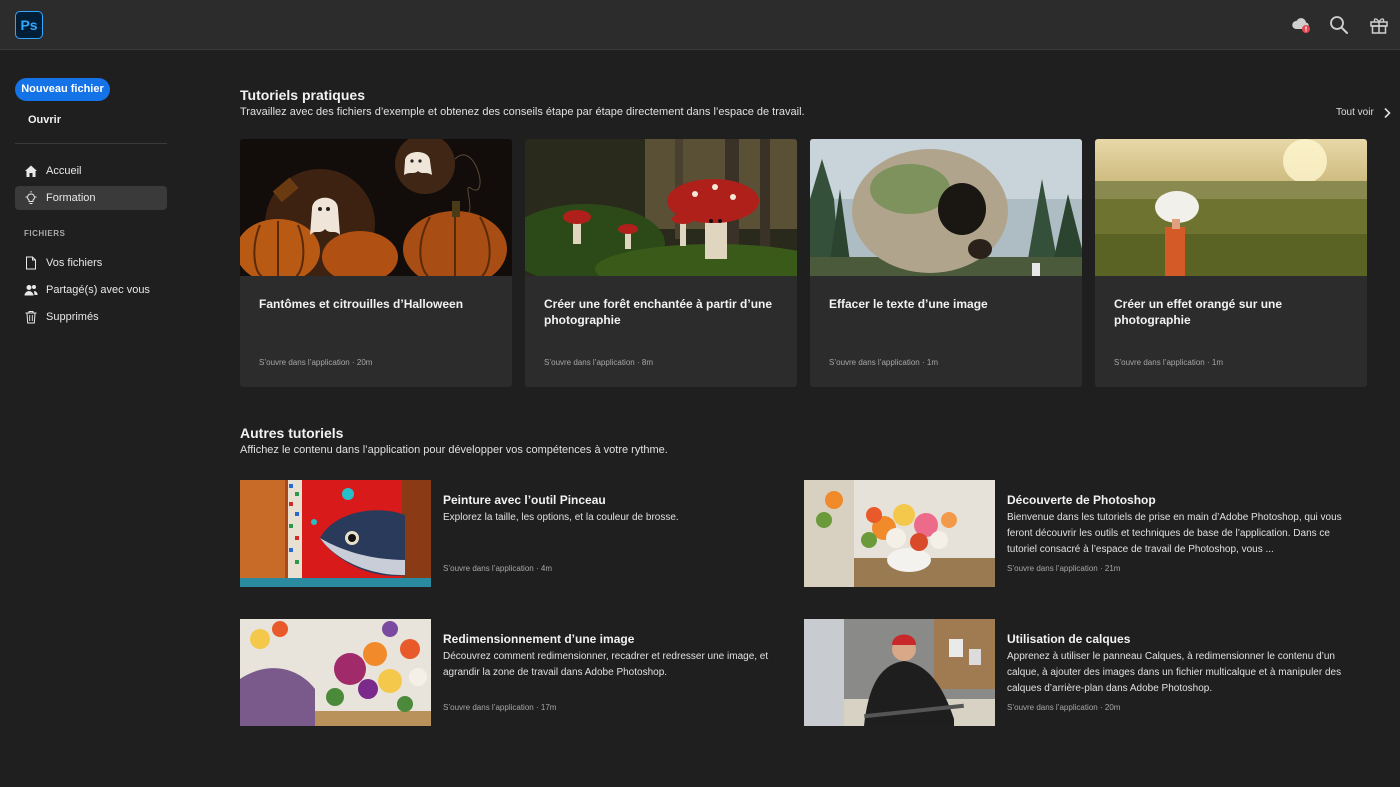 This screenshot has width=1400, height=787. I want to click on thumbnail-skull, so click(946, 207).